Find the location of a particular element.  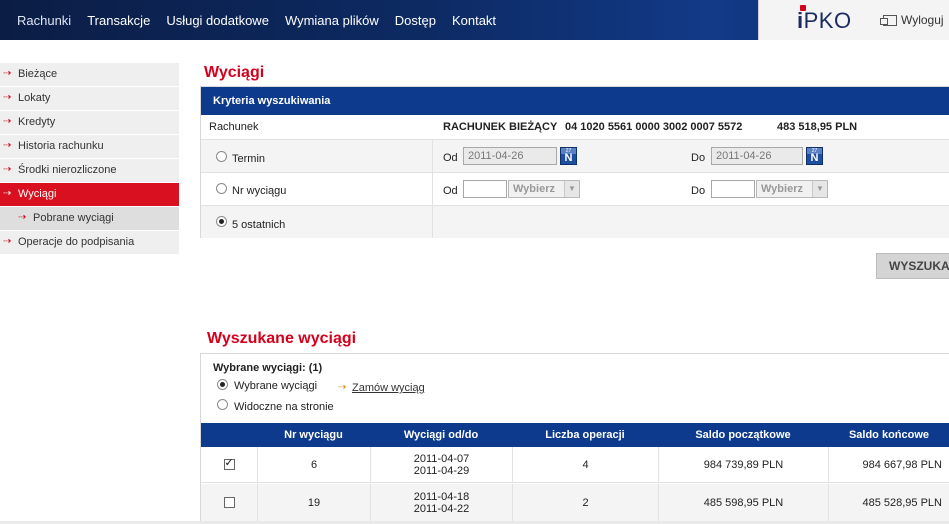

row-operations: 2 is located at coordinates (585, 502).